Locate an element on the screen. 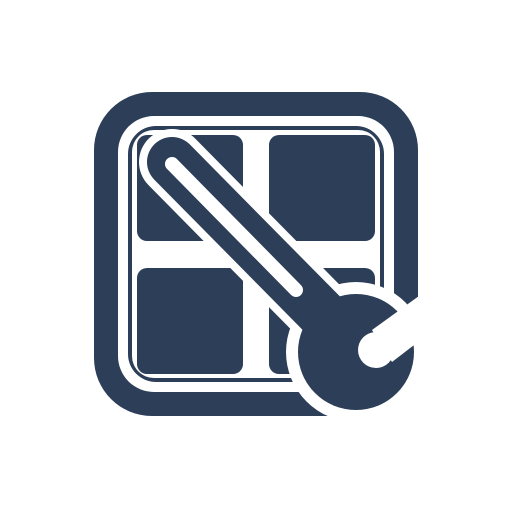  grid-tile-top-right is located at coordinates (322, 188).